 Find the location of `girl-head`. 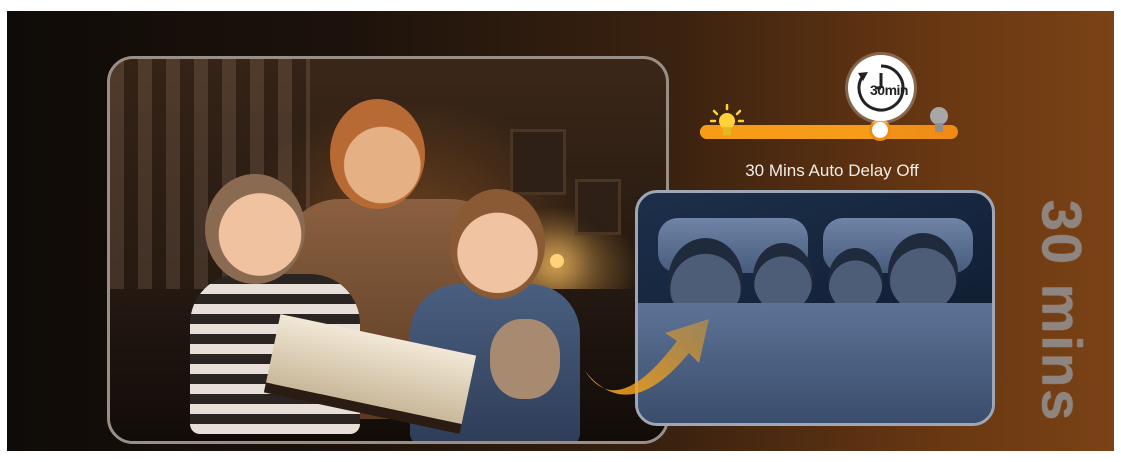

girl-head is located at coordinates (497, 244).